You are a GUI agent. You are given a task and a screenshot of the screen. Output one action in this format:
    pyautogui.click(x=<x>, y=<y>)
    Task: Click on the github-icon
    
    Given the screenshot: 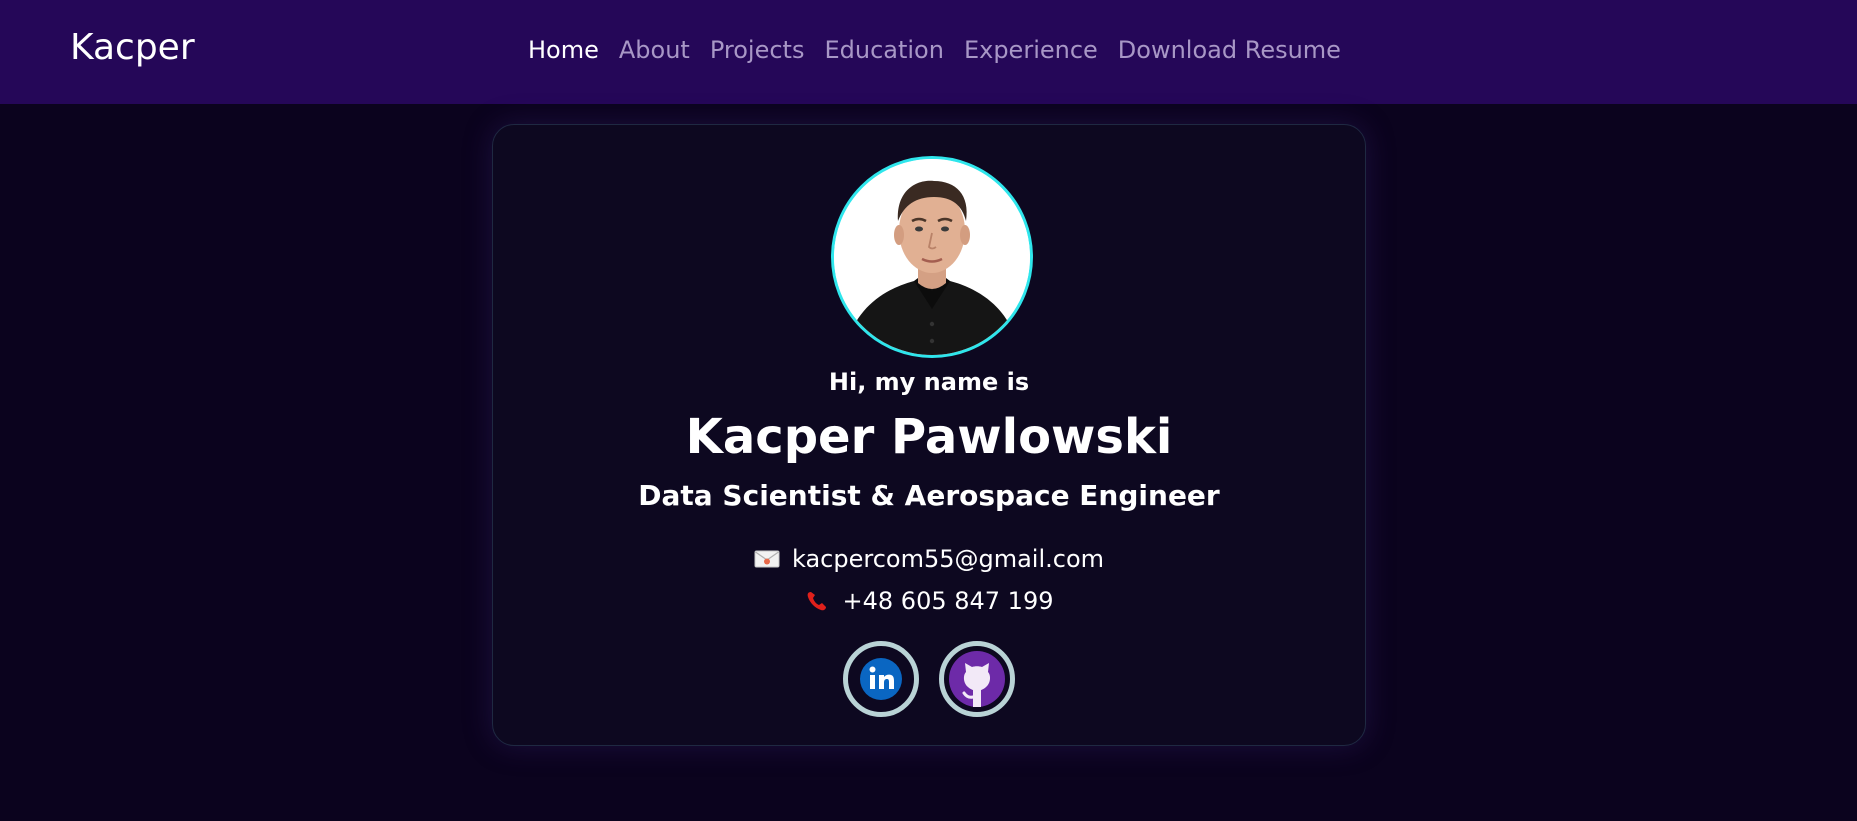 What is the action you would take?
    pyautogui.click(x=977, y=679)
    